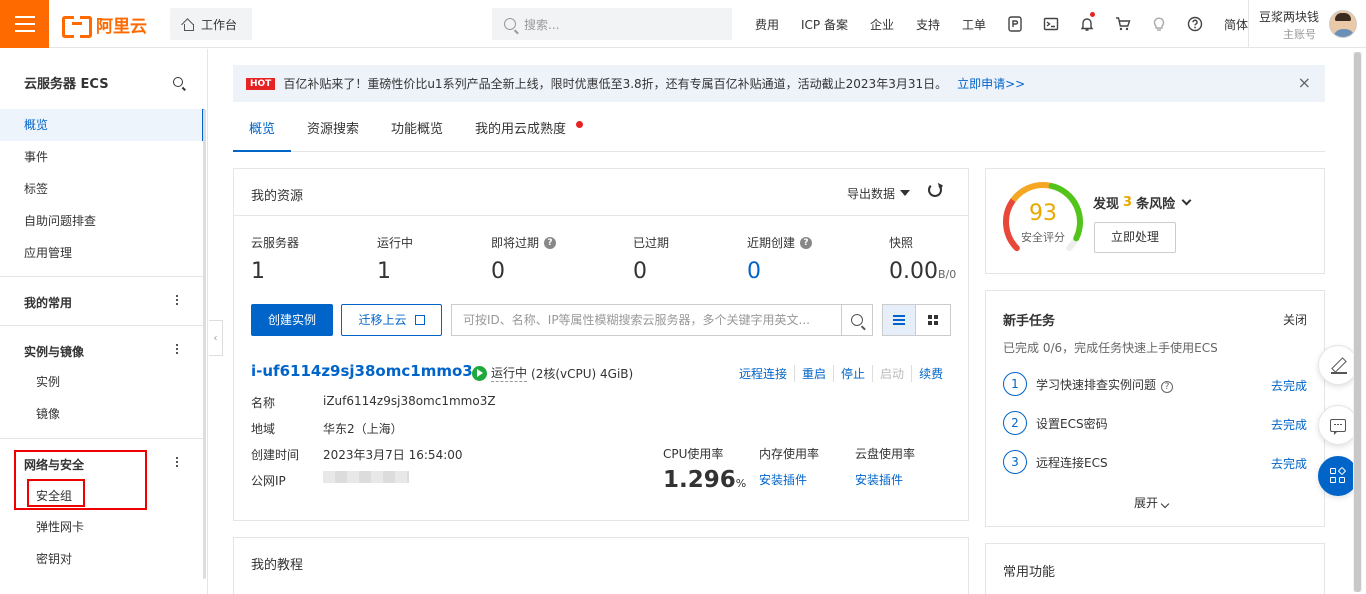 The height and width of the screenshot is (594, 1366). Describe the element at coordinates (417, 131) in the screenshot. I see `tab-feature-overview: 功能概览` at that location.